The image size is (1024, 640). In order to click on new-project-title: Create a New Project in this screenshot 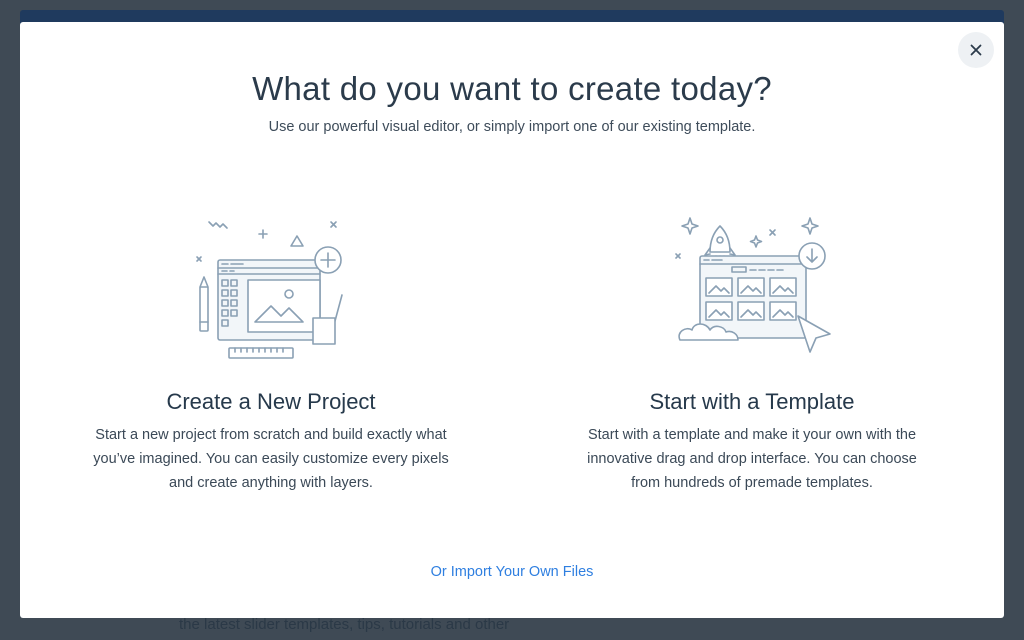, I will do `click(271, 401)`.